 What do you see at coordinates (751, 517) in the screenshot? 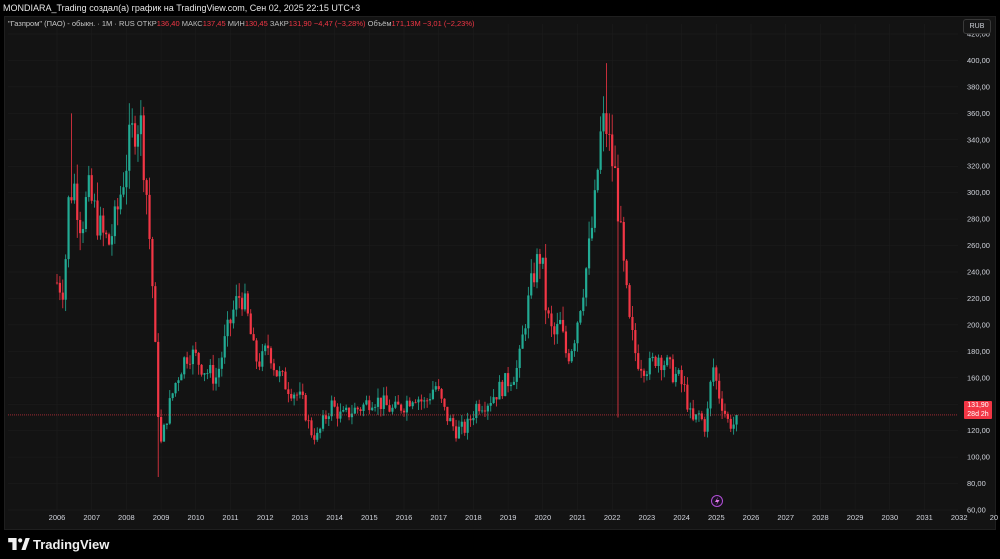
I see `x-tick-label: 2026` at bounding box center [751, 517].